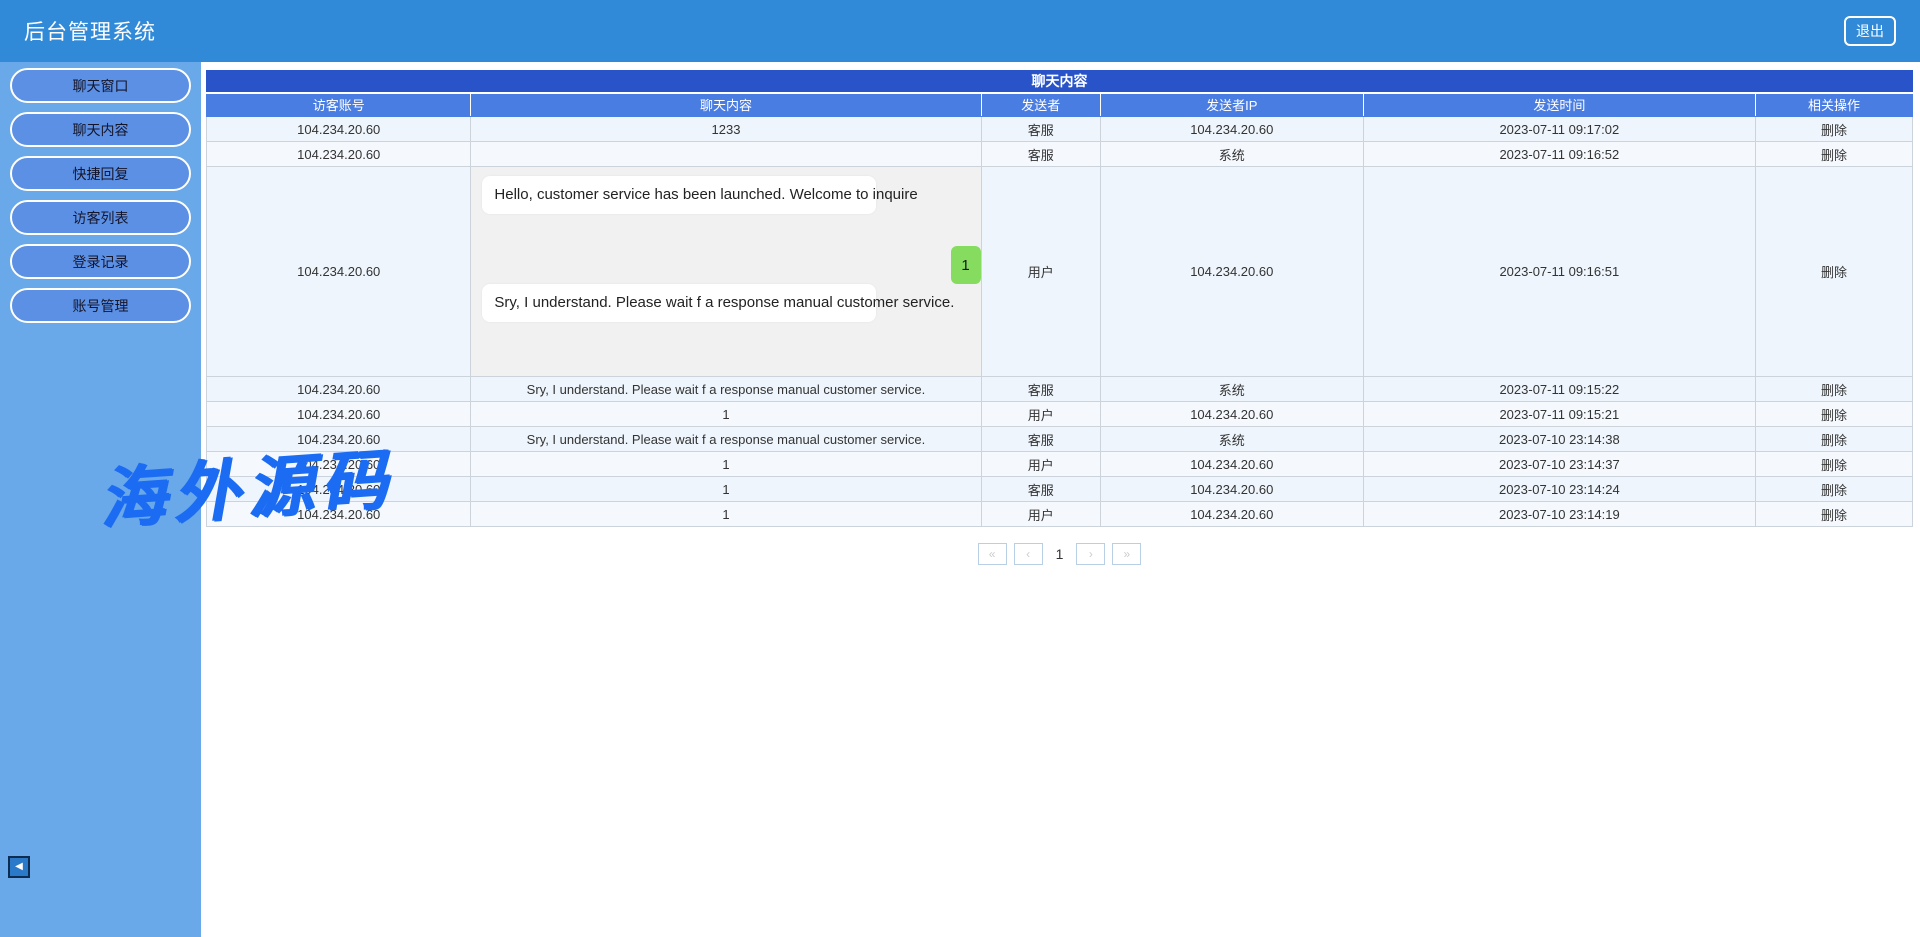 This screenshot has height=937, width=1920. I want to click on sidebar-collapse-button: ◀, so click(19, 867).